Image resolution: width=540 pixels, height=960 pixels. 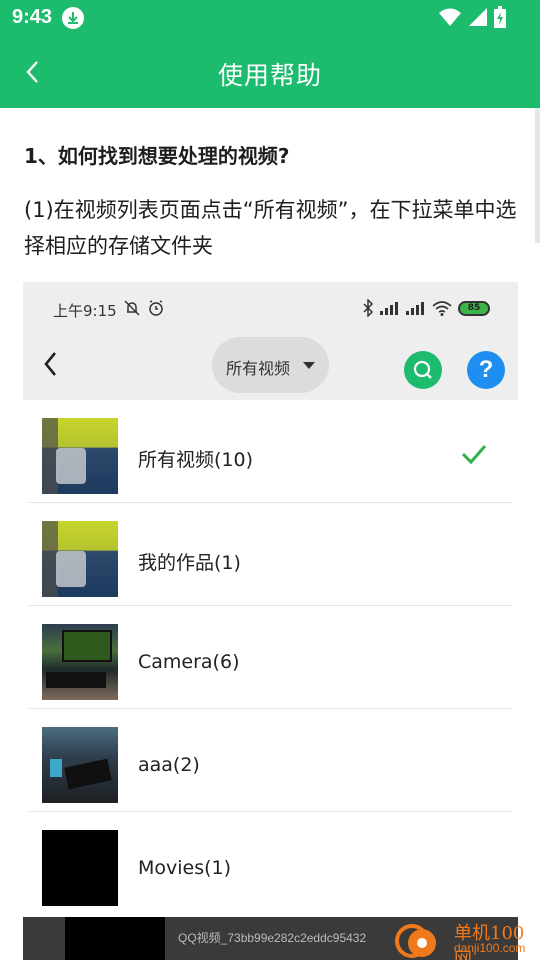 What do you see at coordinates (272, 938) in the screenshot?
I see `video-caption: QQ视频_73bb99e282c2eddc95432` at bounding box center [272, 938].